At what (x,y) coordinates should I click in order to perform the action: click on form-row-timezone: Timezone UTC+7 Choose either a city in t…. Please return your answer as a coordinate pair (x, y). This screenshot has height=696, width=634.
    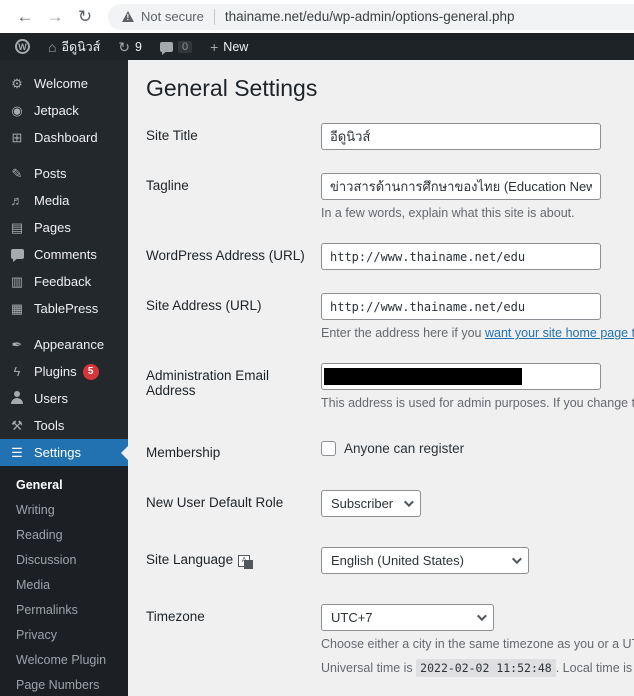
    Looking at the image, I should click on (390, 640).